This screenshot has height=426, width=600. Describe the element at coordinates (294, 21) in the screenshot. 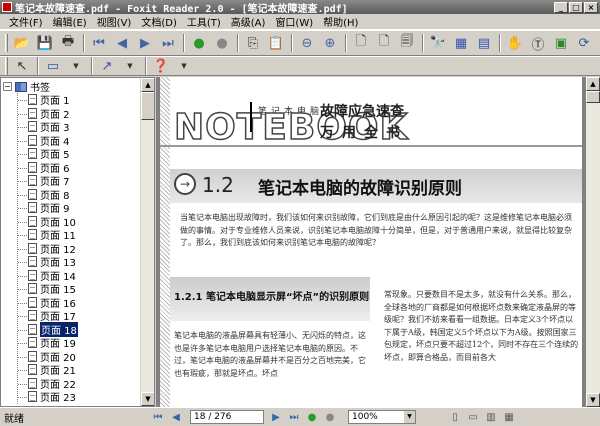

I see `menu-window: 窗口(W)` at that location.